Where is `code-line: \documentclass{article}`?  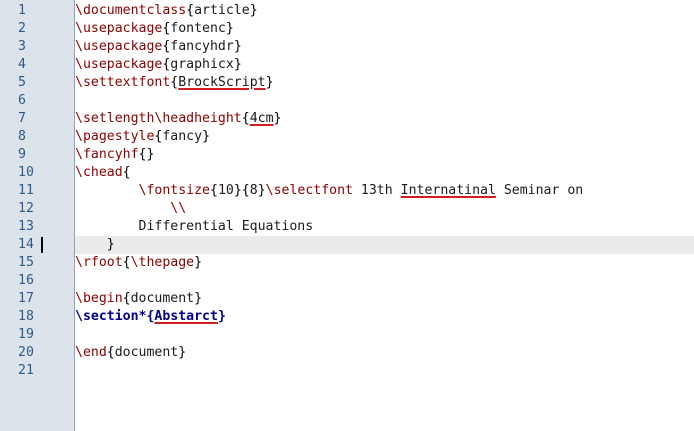
code-line: \documentclass{article} is located at coordinates (384, 11).